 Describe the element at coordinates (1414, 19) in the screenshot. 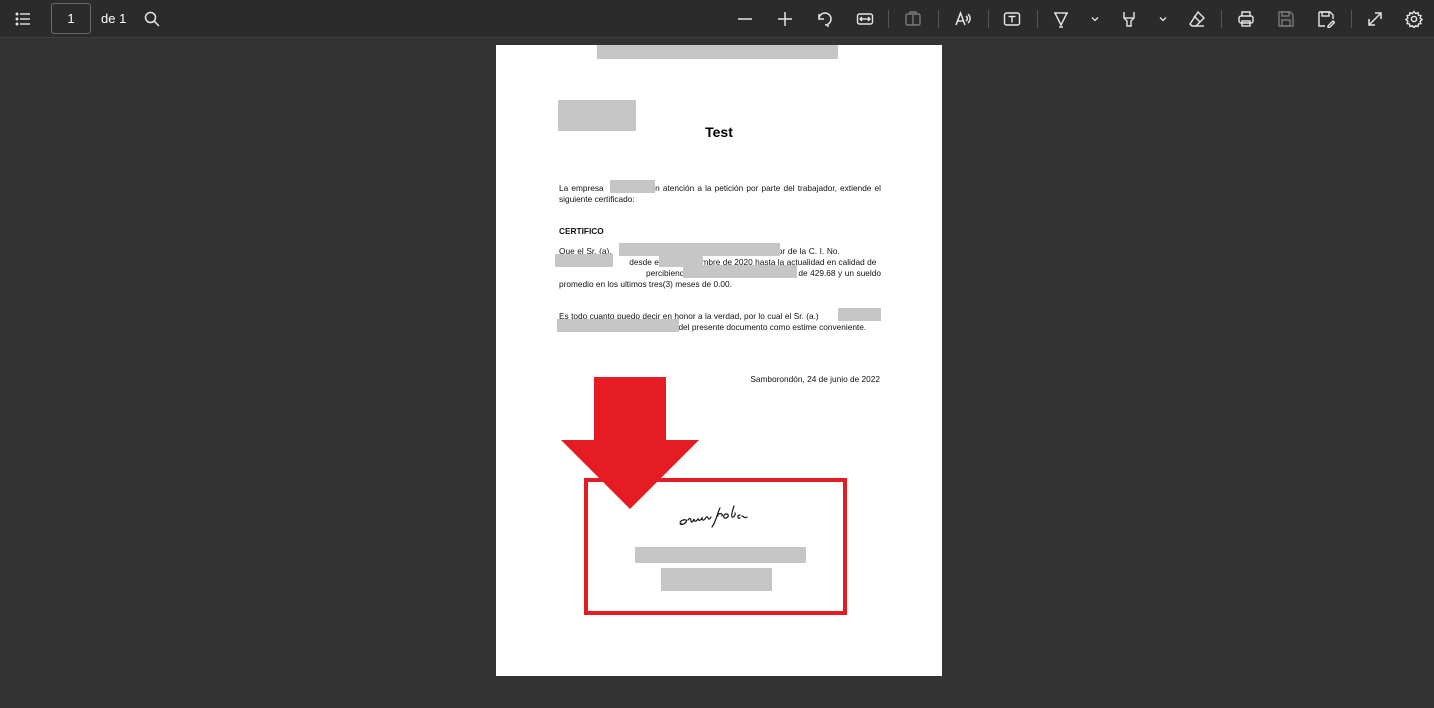

I see `settings-icon` at that location.